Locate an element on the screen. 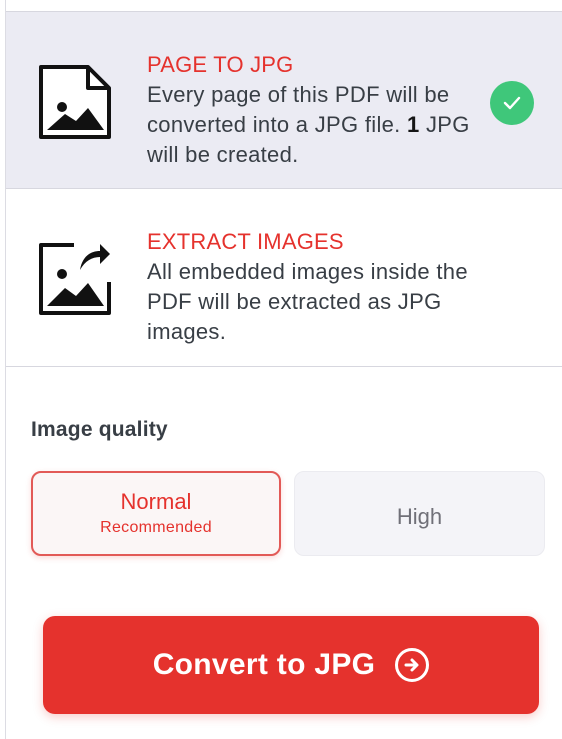 Image resolution: width=562 pixels, height=739 pixels. quality-normal-label: Normal is located at coordinates (156, 501).